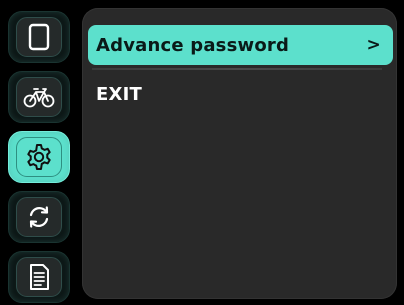 The image size is (404, 305). I want to click on menu-item-label: EXIT, so click(119, 94).